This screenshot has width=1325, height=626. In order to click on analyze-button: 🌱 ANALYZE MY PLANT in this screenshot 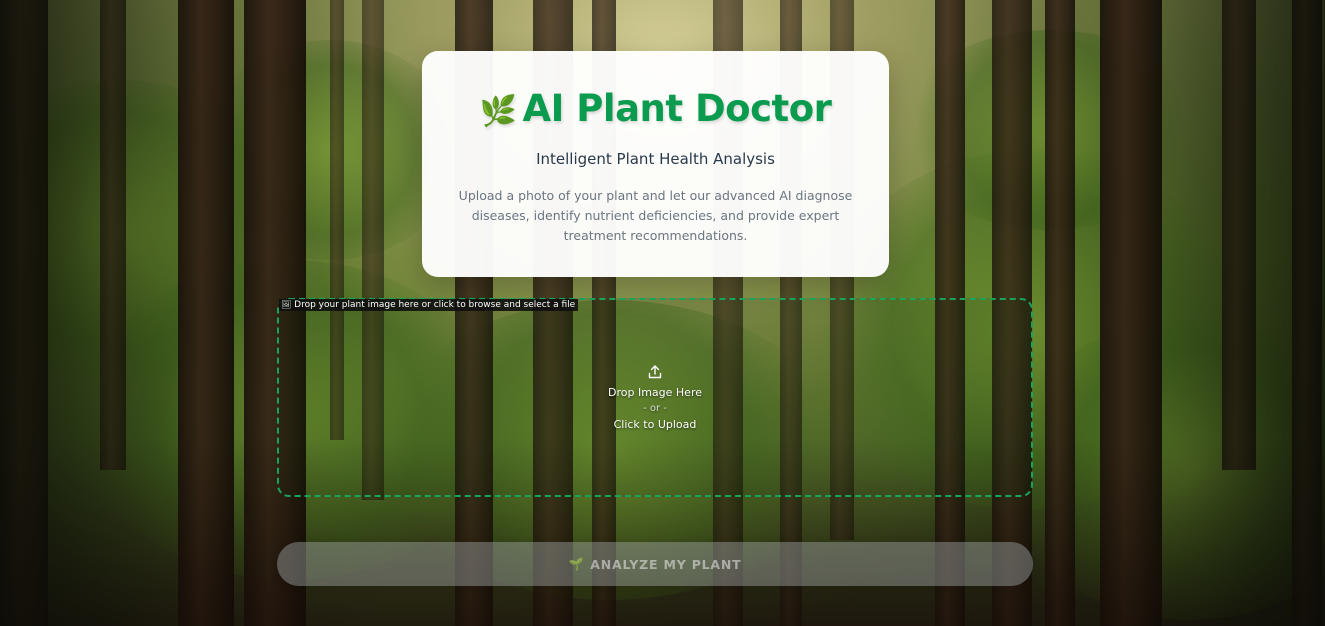, I will do `click(655, 564)`.